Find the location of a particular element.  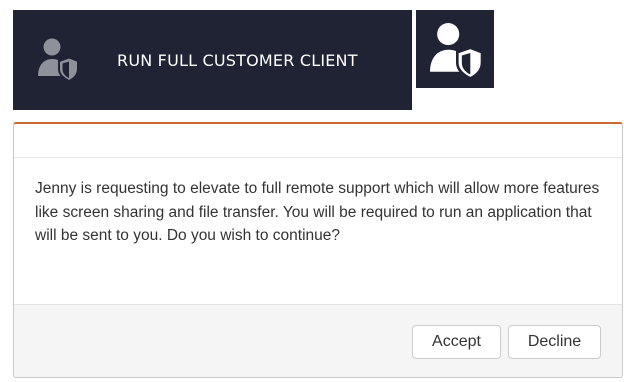

dialog-header is located at coordinates (318, 141).